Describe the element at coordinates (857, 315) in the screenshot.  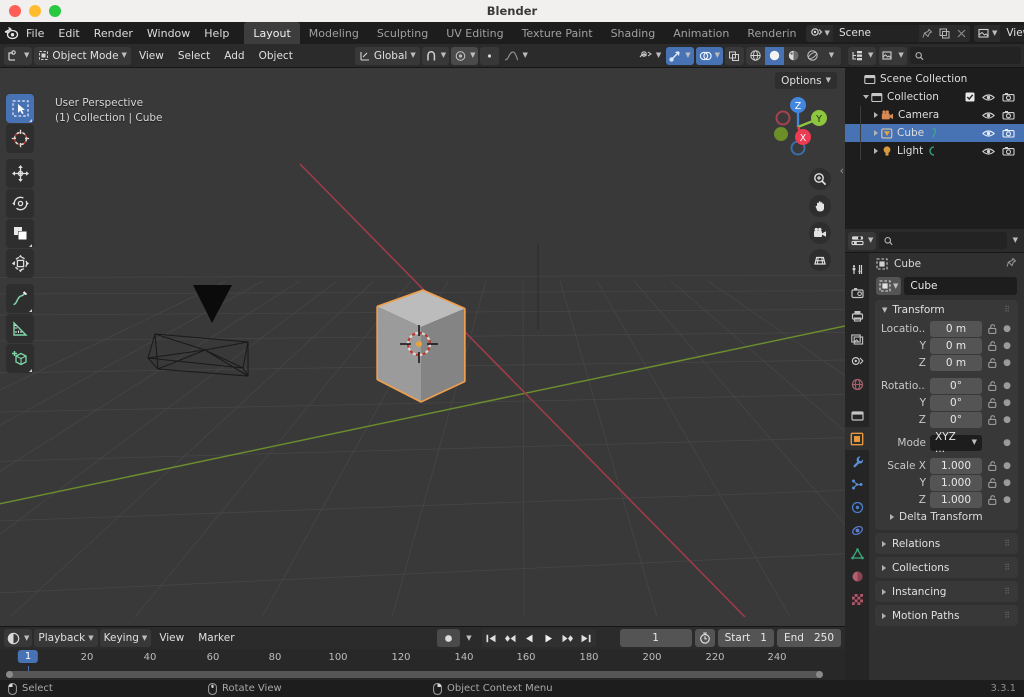
I see `output-tab` at that location.